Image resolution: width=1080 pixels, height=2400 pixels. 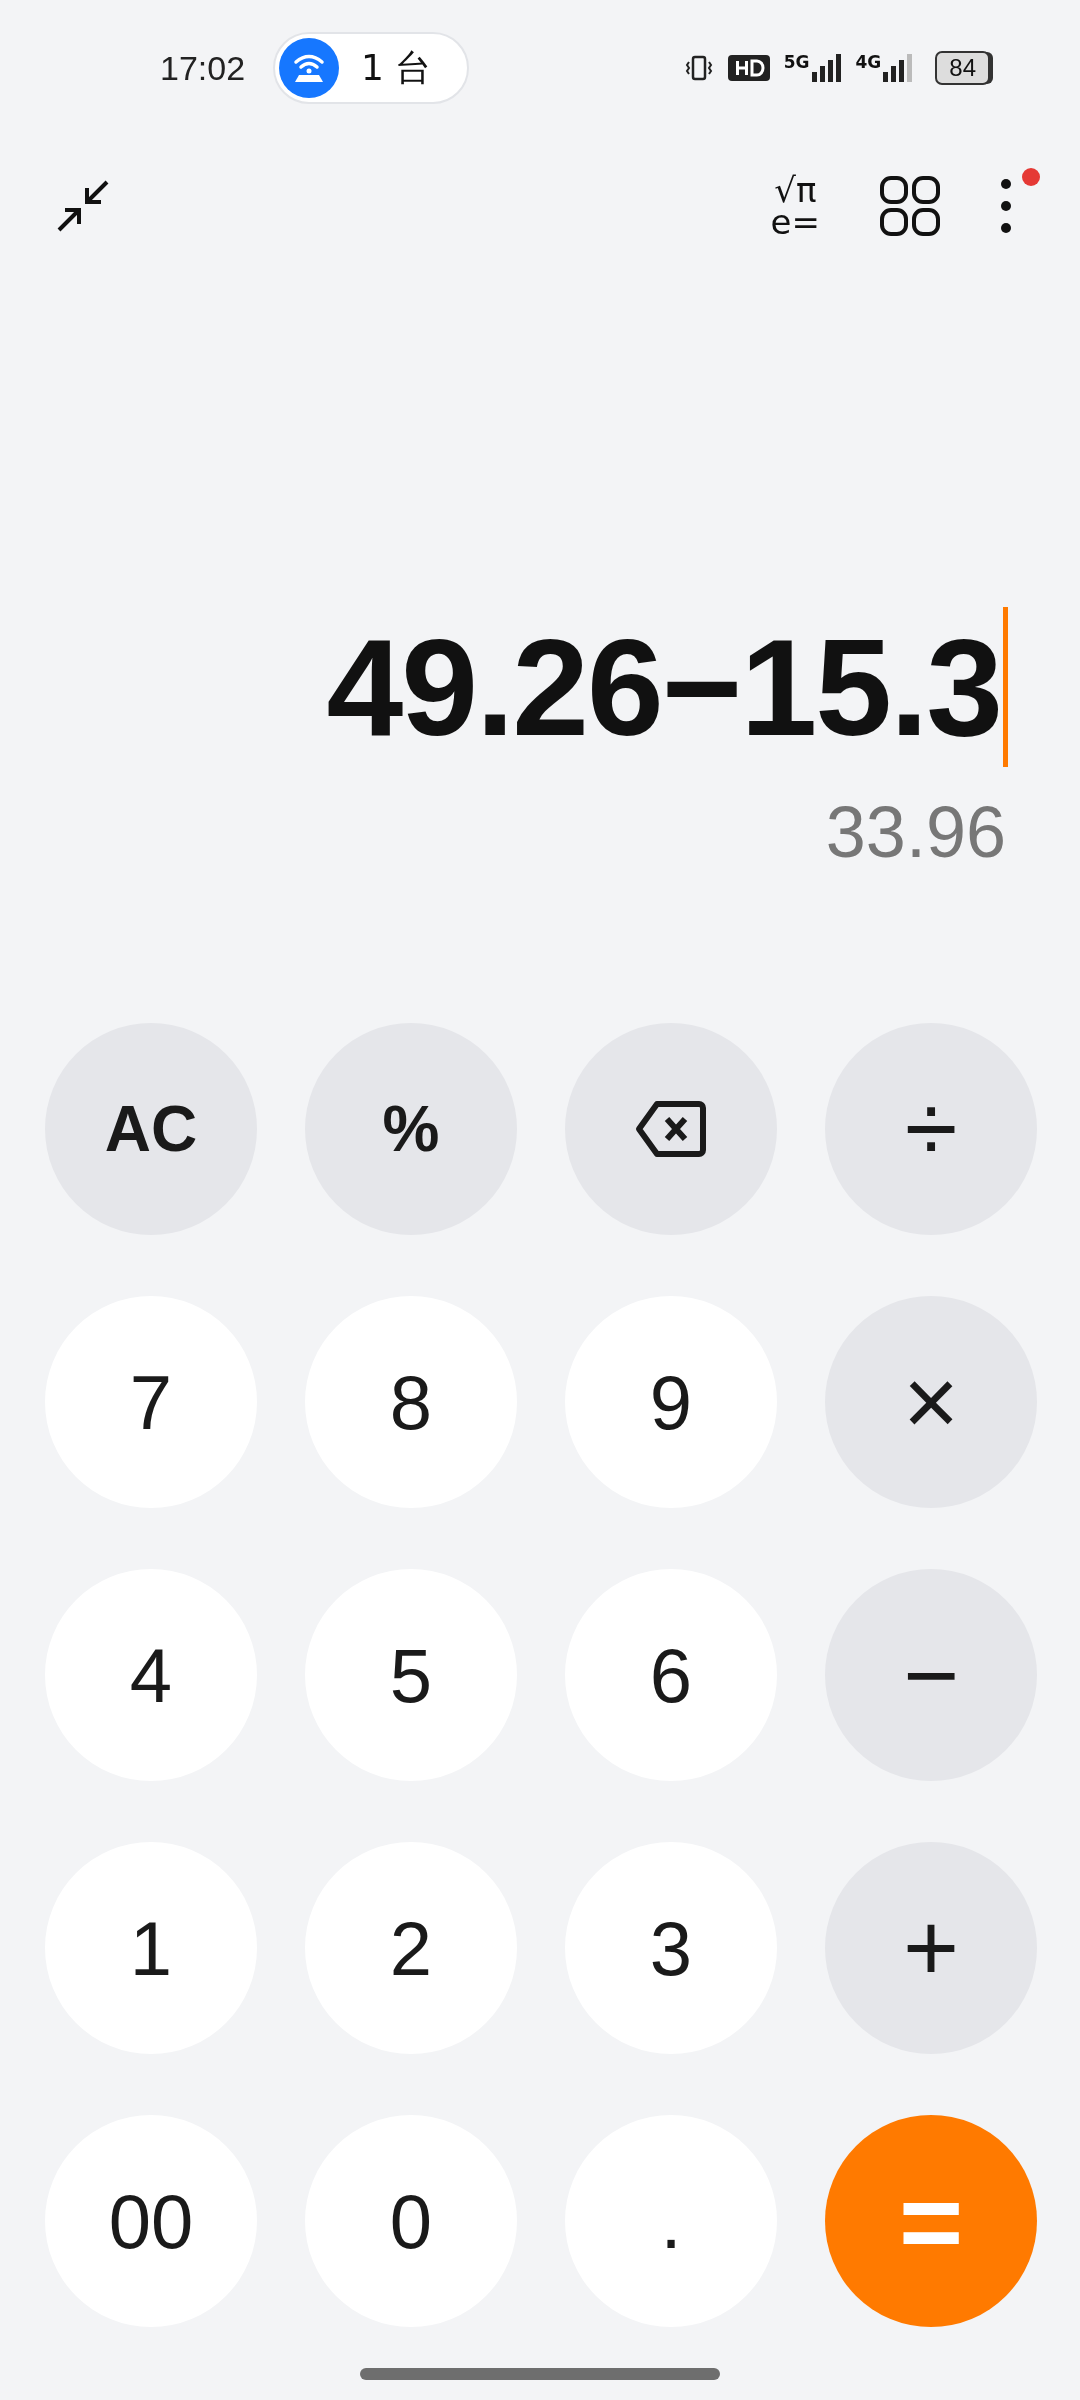 What do you see at coordinates (671, 1948) in the screenshot?
I see `digit-key: 3` at bounding box center [671, 1948].